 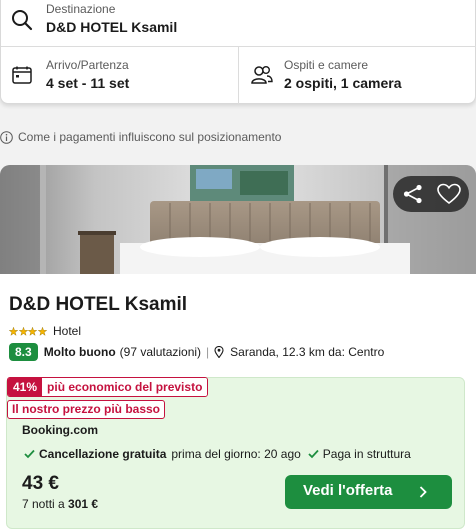 What do you see at coordinates (160, 352) in the screenshot?
I see `rating-count: (97 valutazioni)` at bounding box center [160, 352].